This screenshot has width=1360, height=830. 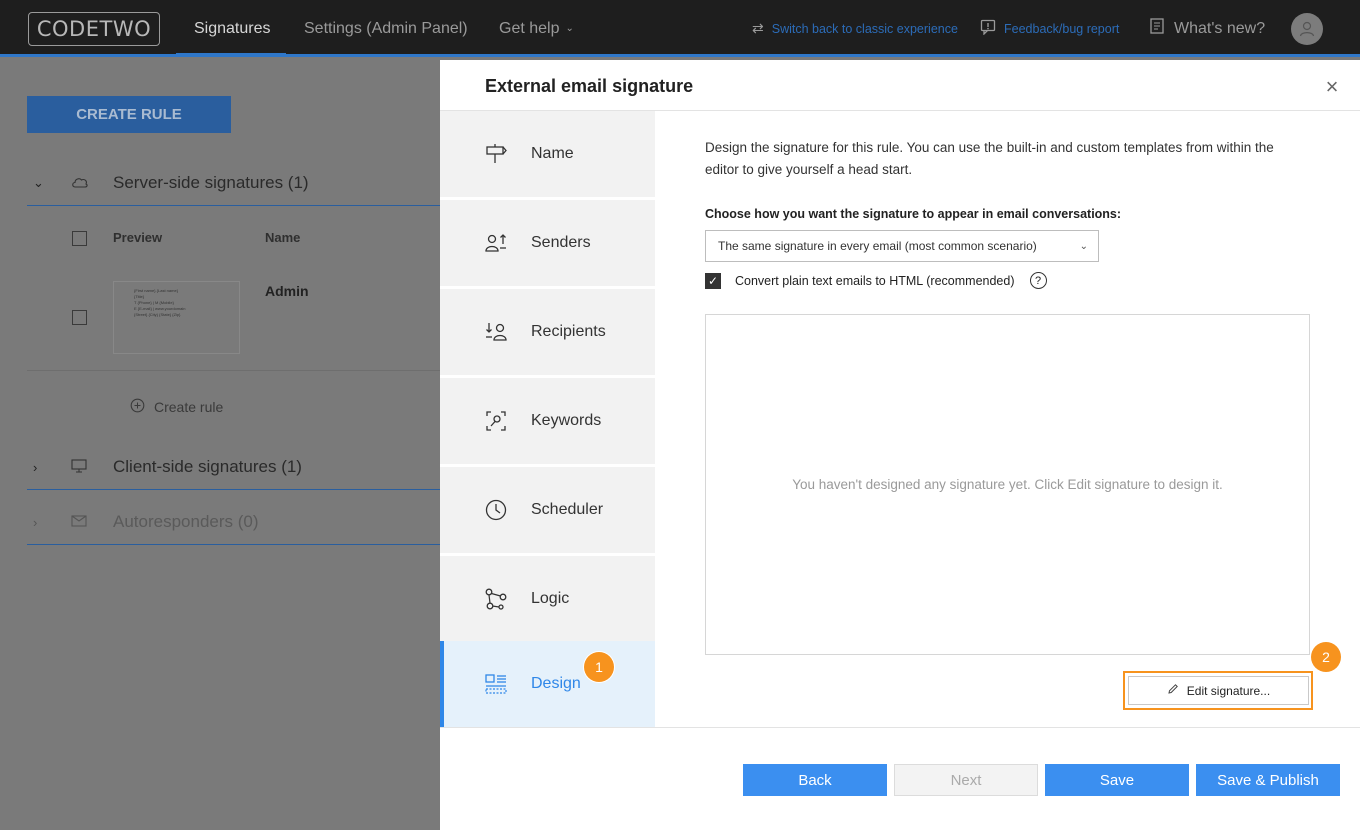 I want to click on section-server-side: ⌄ Server-side signatures (1), so click(x=233, y=183).